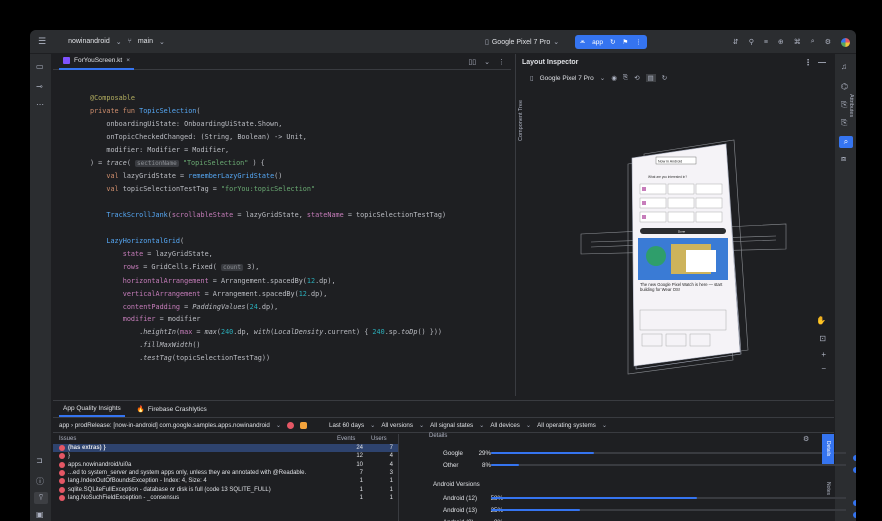 Image resolution: width=882 pixels, height=521 pixels. What do you see at coordinates (89, 41) in the screenshot?
I see `project-name: nowinandroid` at bounding box center [89, 41].